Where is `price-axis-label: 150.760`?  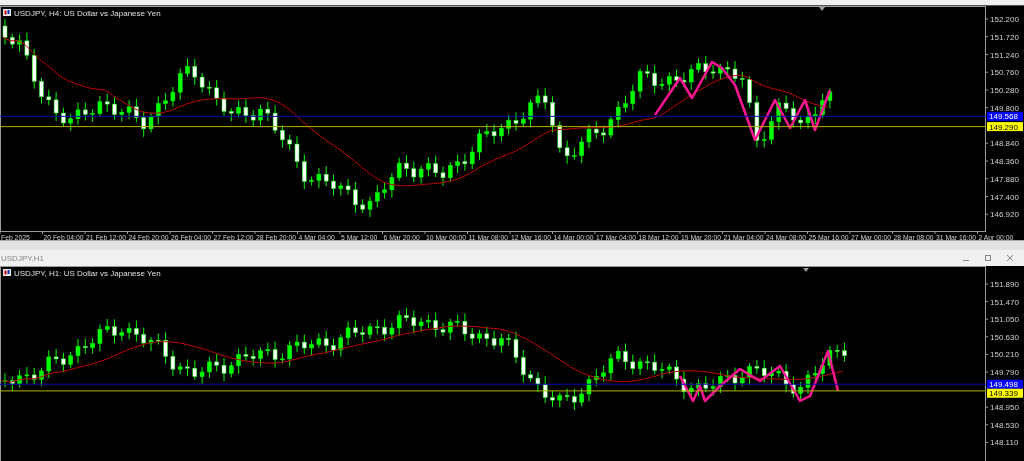 price-axis-label: 150.760 is located at coordinates (1004, 73).